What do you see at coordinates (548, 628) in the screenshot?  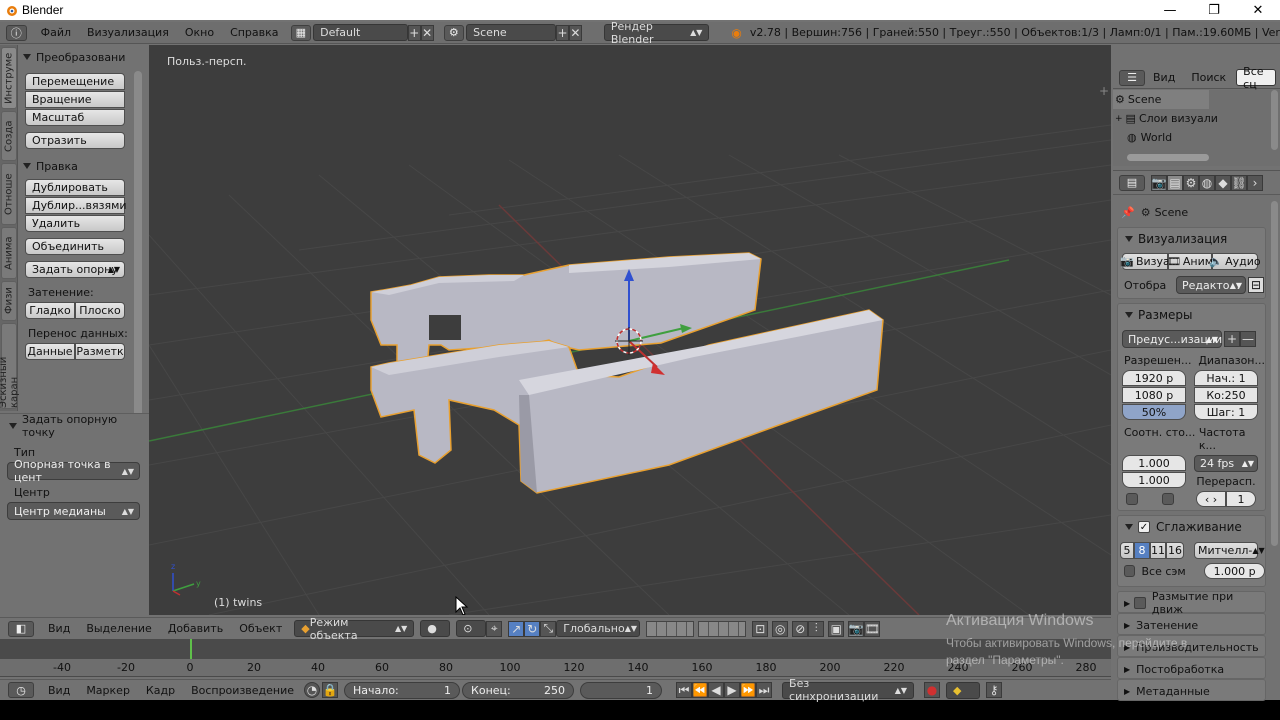 I see `scale-manipulator-icon: ⤡` at bounding box center [548, 628].